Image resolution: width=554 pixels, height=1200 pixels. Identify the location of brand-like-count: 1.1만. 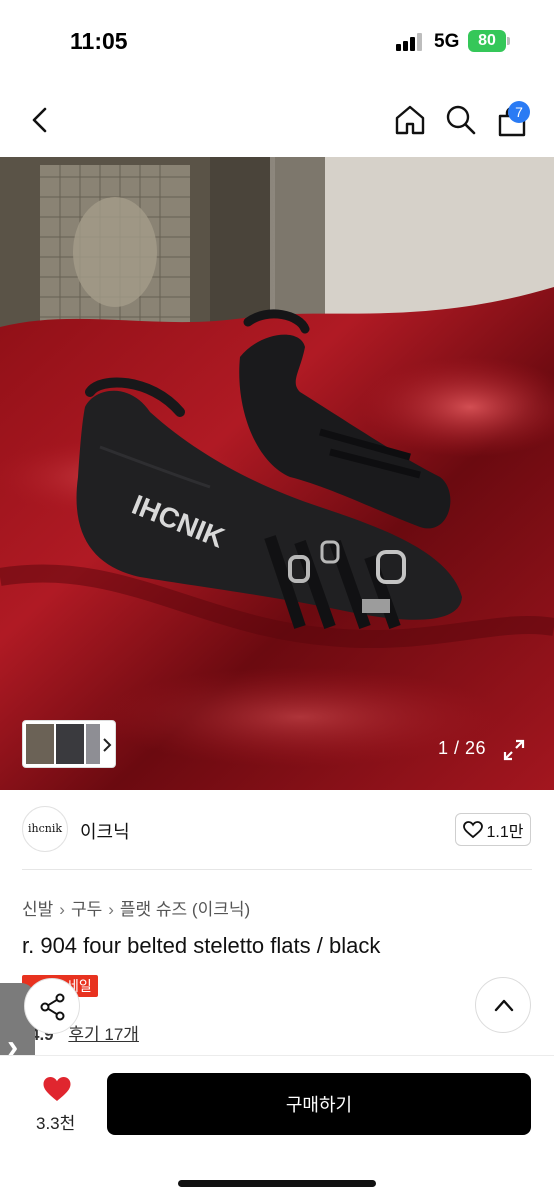
(505, 832).